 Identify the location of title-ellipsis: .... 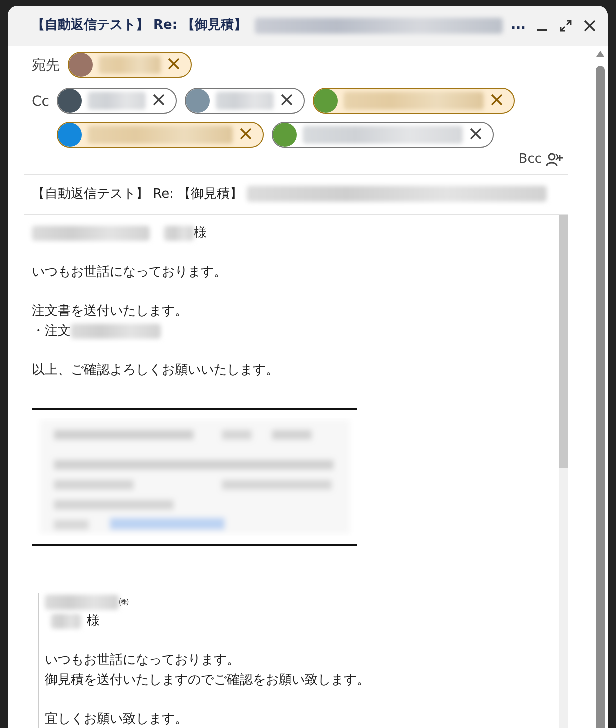
(518, 26).